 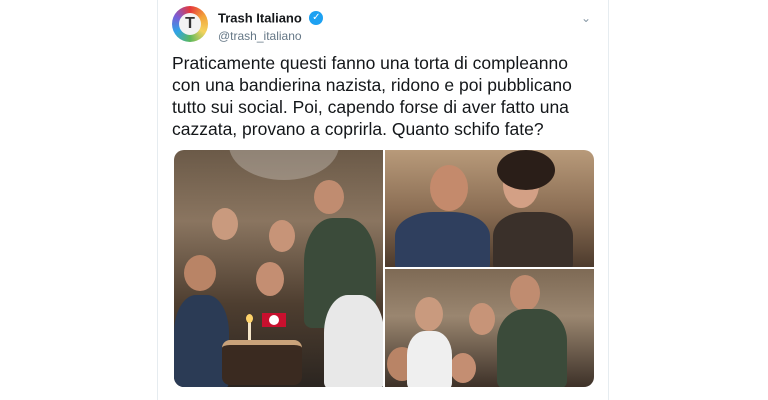 What do you see at coordinates (262, 362) in the screenshot?
I see `birthday-cake` at bounding box center [262, 362].